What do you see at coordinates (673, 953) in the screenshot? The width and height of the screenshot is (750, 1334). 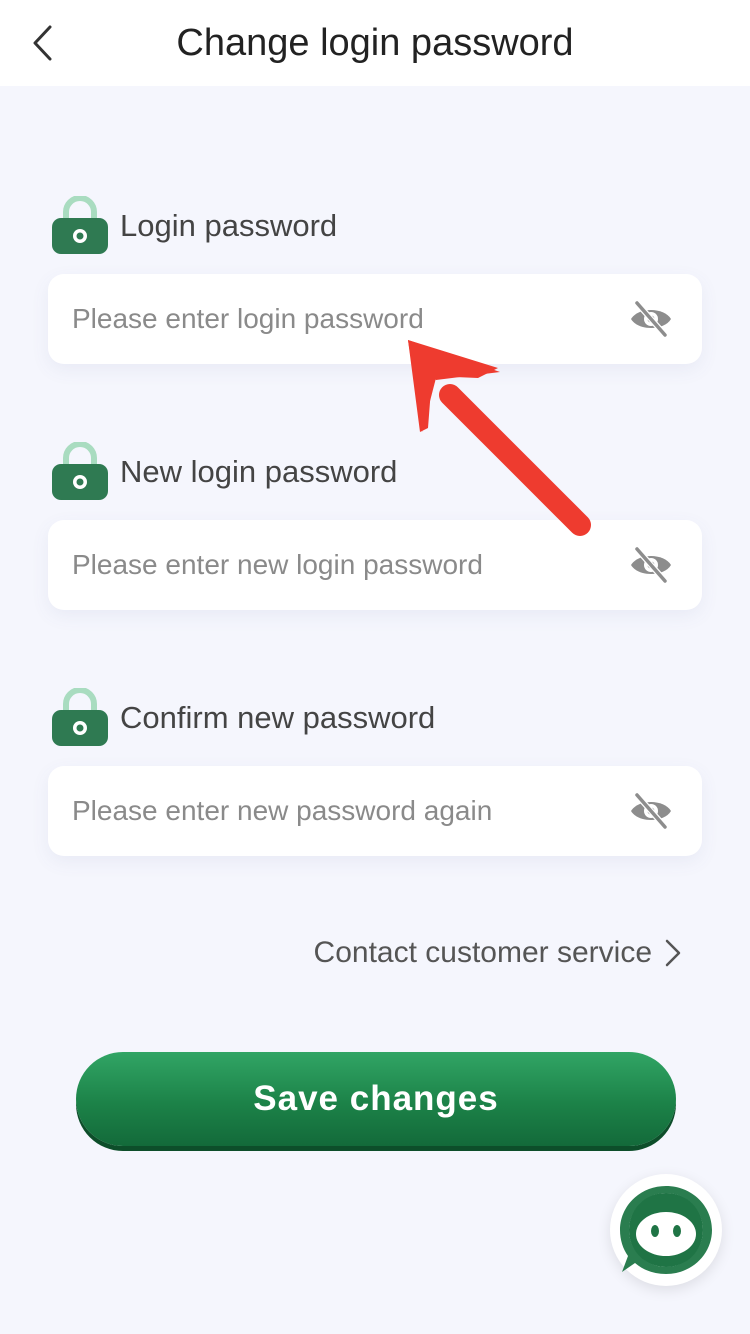 I see `chevron-right-icon` at bounding box center [673, 953].